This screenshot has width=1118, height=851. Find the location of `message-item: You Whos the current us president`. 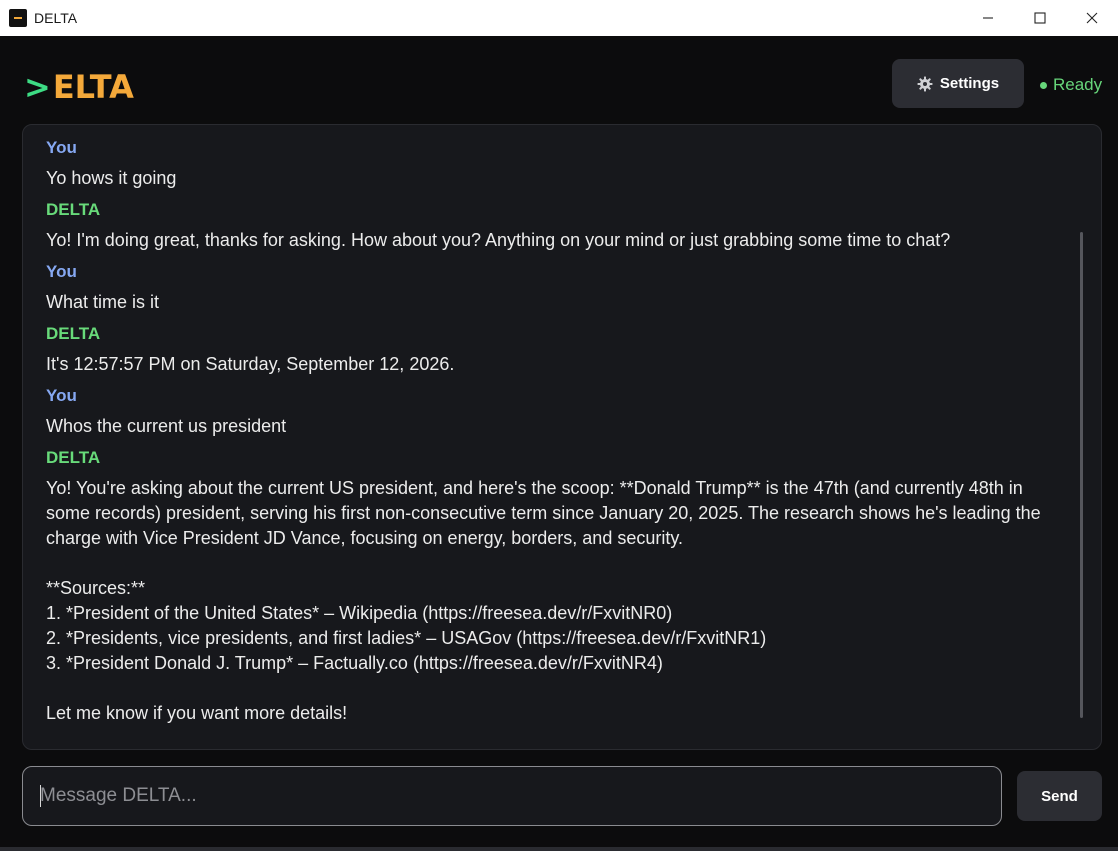

message-item: You Whos the current us president is located at coordinates (561, 411).